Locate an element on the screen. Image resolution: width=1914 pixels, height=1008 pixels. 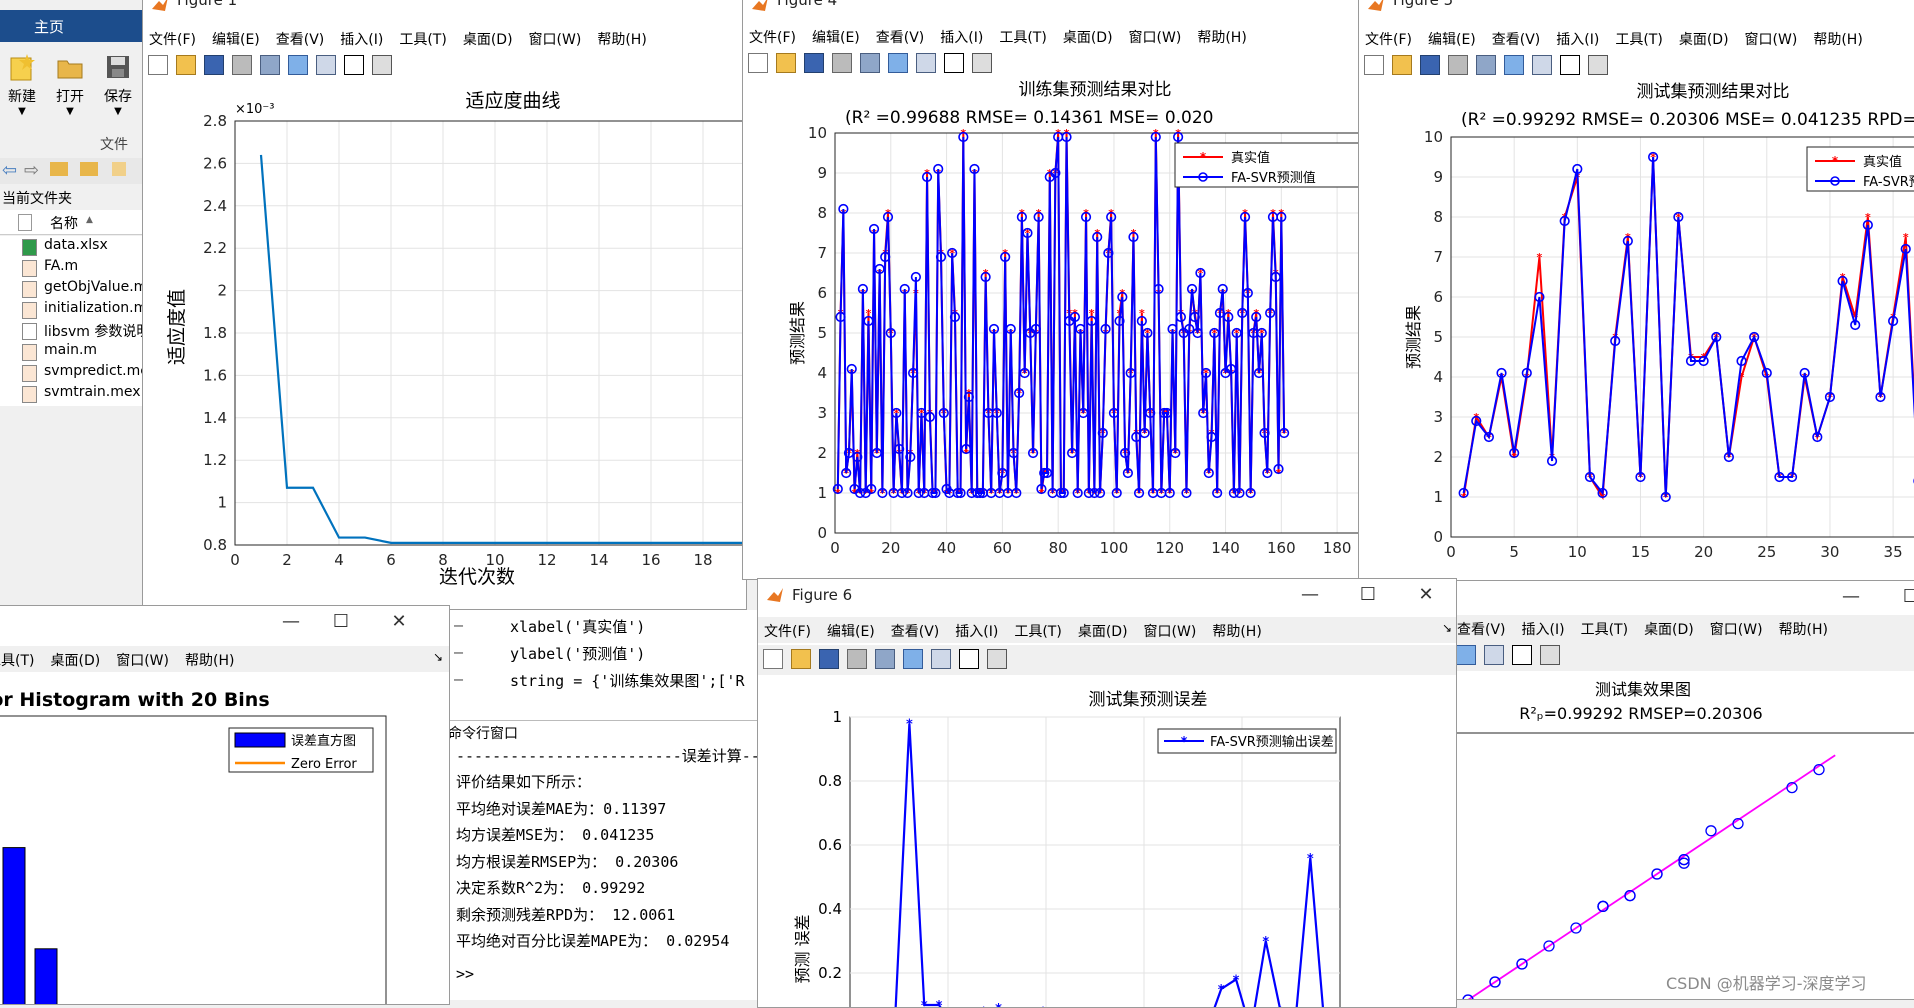
up-folder-icon is located at coordinates (59, 169).